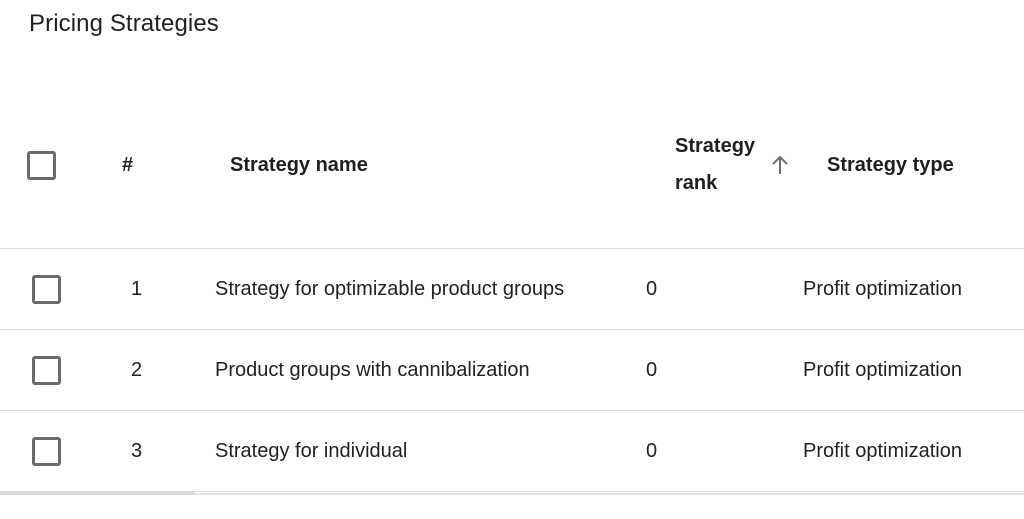  Describe the element at coordinates (137, 450) in the screenshot. I see `row-number: 3` at that location.